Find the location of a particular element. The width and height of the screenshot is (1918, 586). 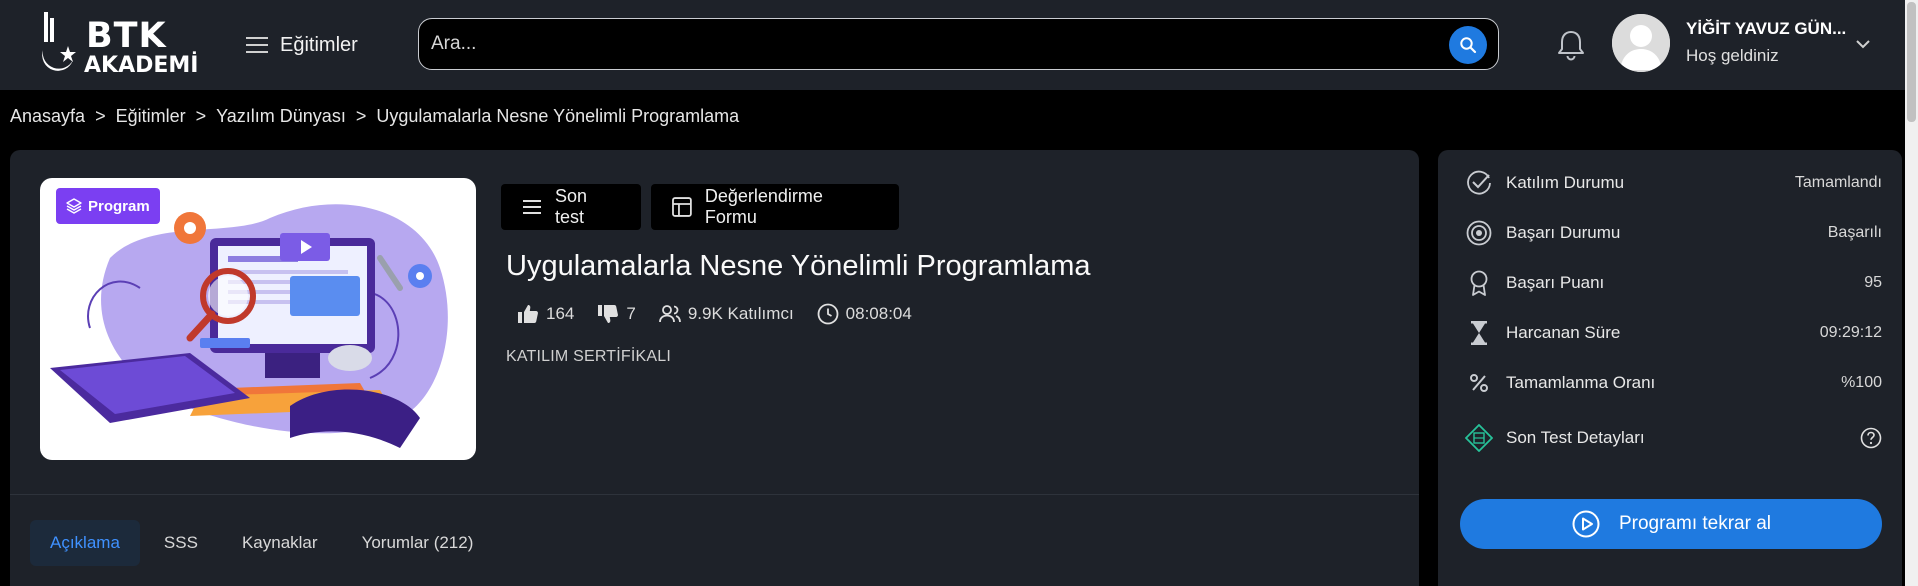

percent-icon is located at coordinates (1479, 383).